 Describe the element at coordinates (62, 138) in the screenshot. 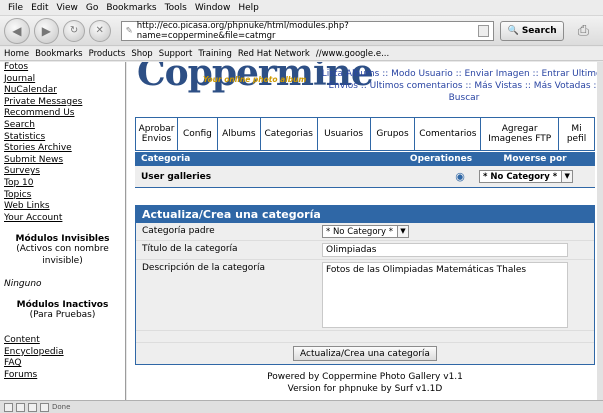

I see `sidebar-link: Statistics` at that location.